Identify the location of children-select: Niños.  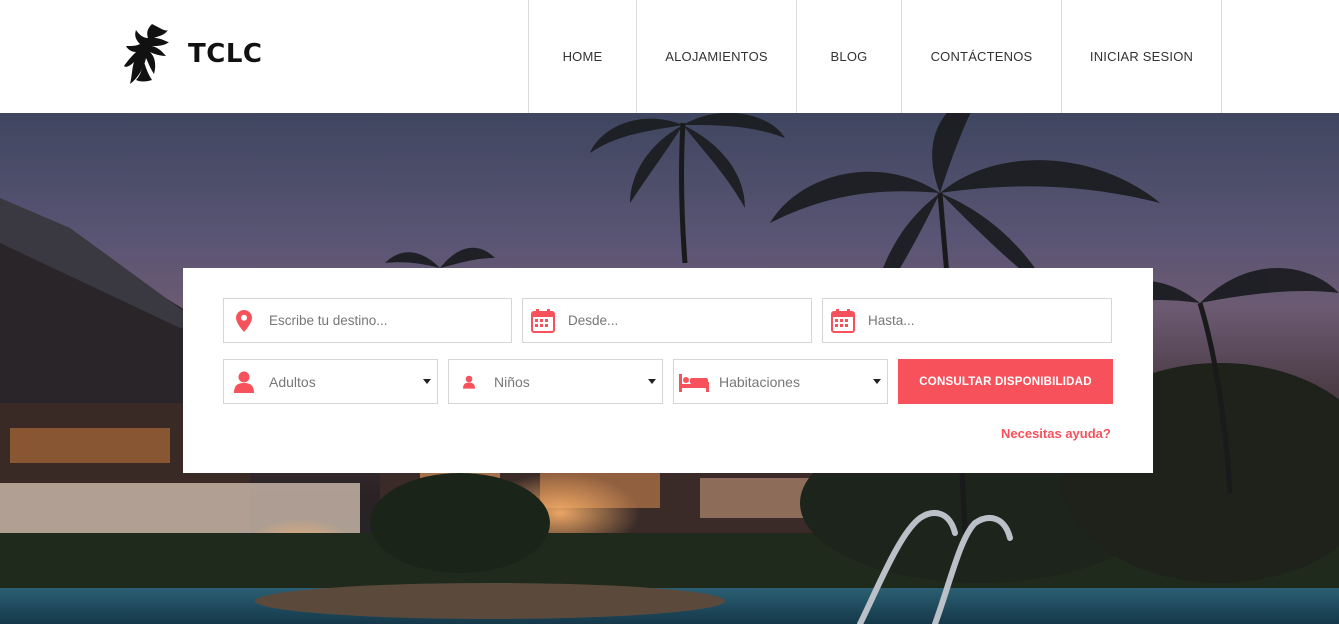
(555, 381).